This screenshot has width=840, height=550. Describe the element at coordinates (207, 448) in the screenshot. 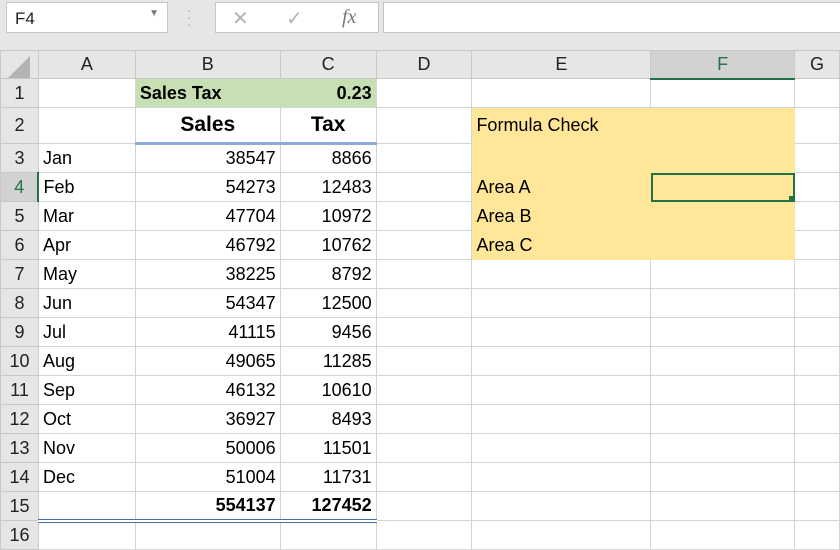

I see `cell-b13: 50006` at that location.